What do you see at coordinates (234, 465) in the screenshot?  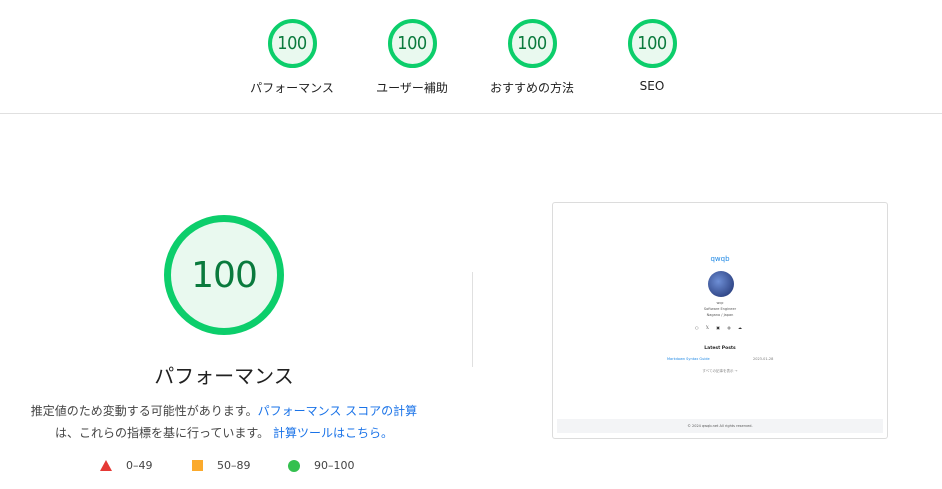 I see `legend-average-range: 50–89` at bounding box center [234, 465].